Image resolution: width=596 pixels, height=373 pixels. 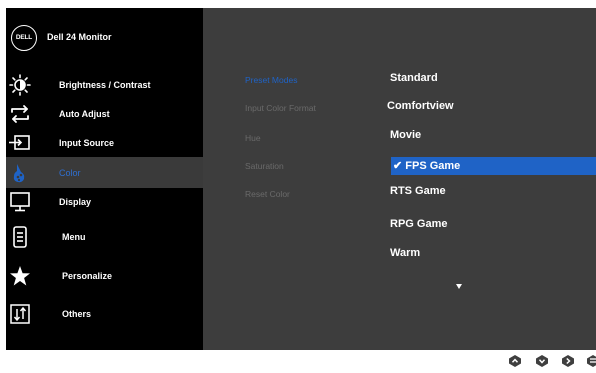 What do you see at coordinates (74, 237) in the screenshot?
I see `sidebar-item-label: Menu` at bounding box center [74, 237].